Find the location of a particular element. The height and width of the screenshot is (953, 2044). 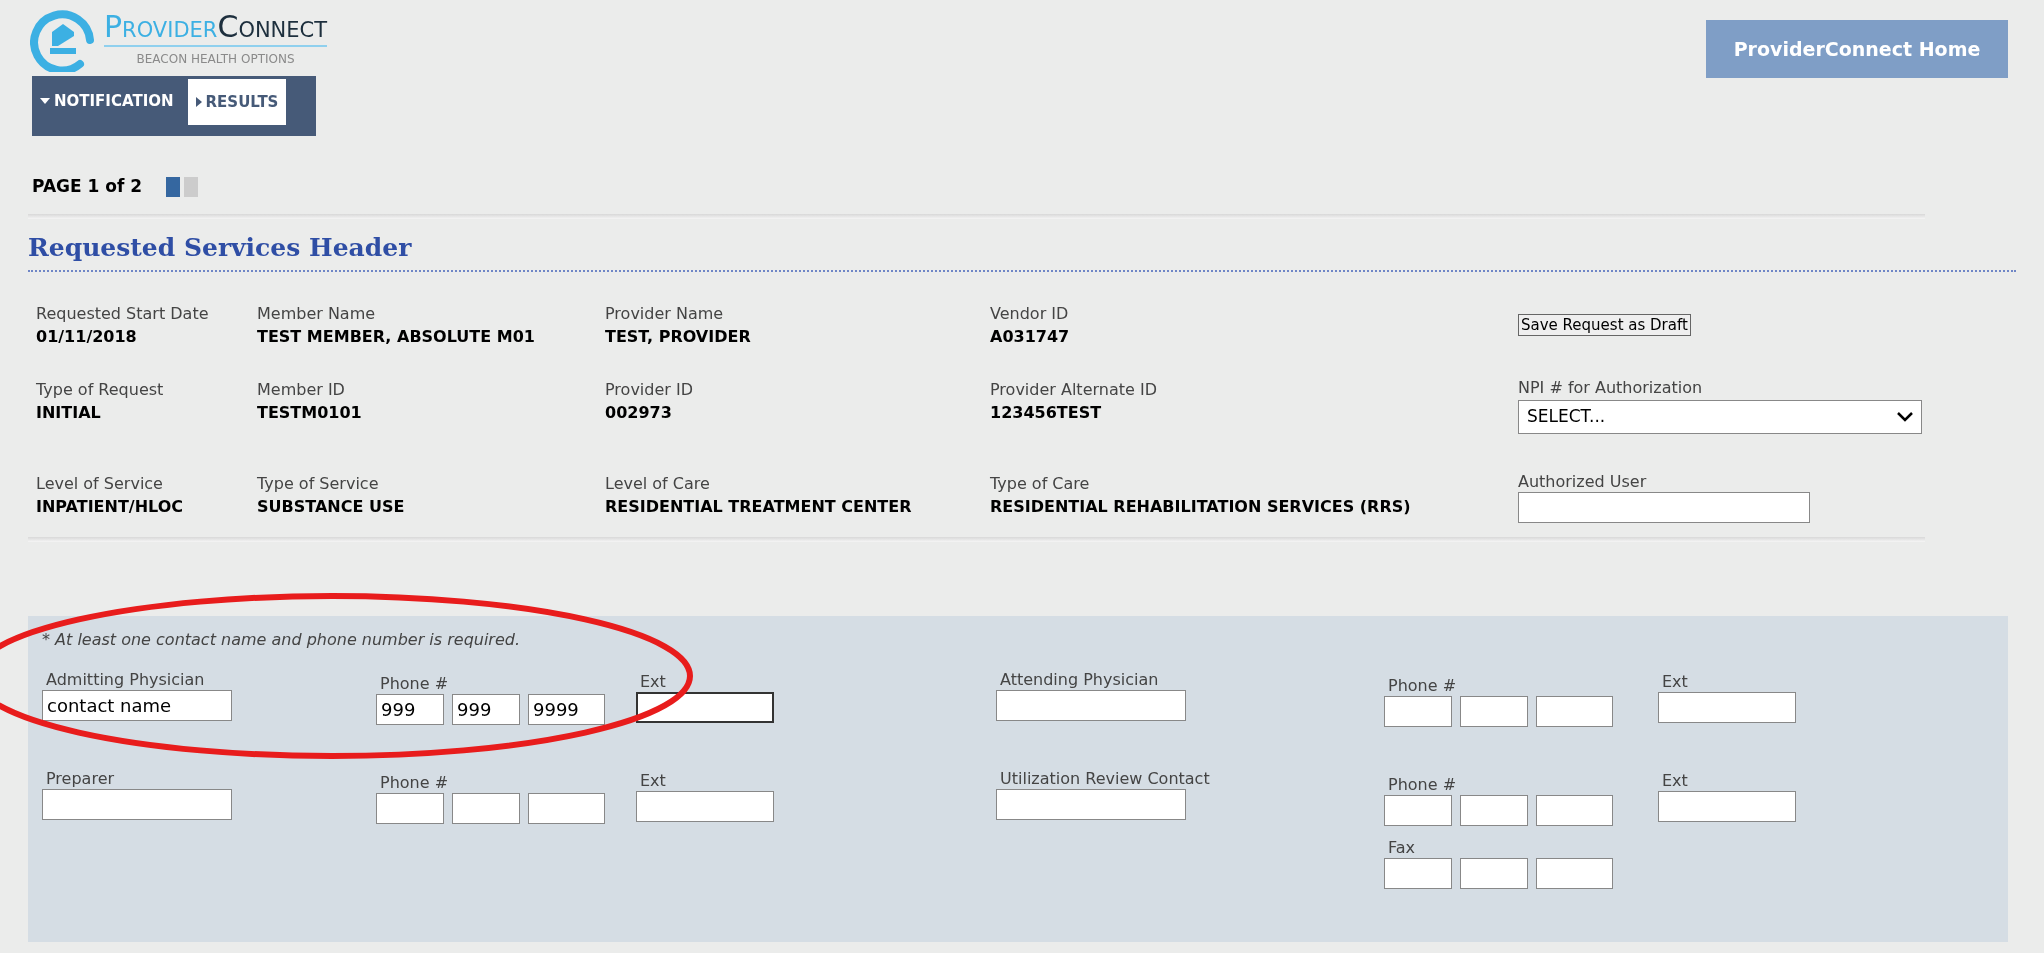

field-label: Level of Service is located at coordinates (100, 484).